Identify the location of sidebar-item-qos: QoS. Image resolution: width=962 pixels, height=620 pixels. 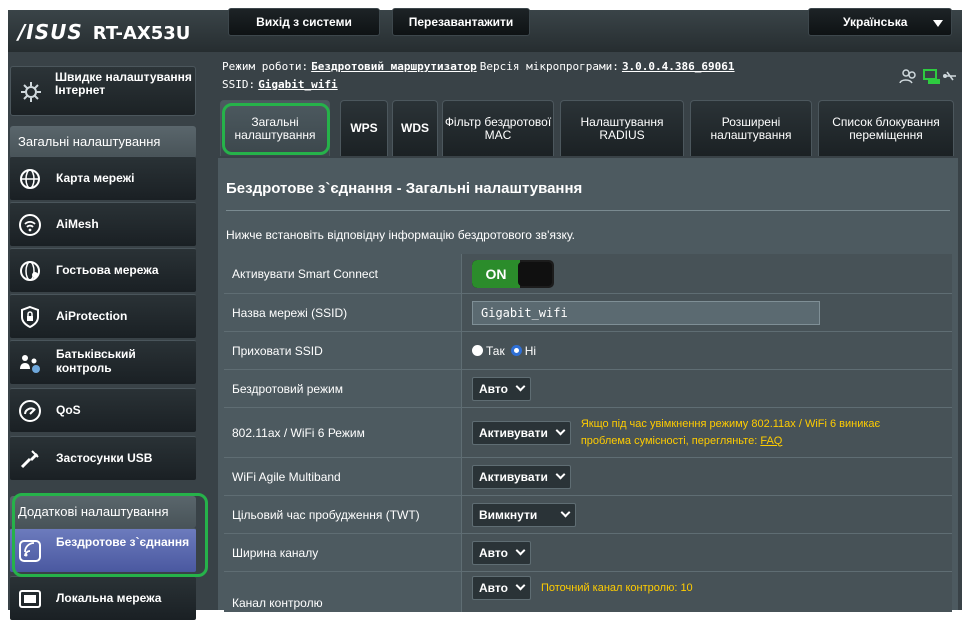
(103, 410).